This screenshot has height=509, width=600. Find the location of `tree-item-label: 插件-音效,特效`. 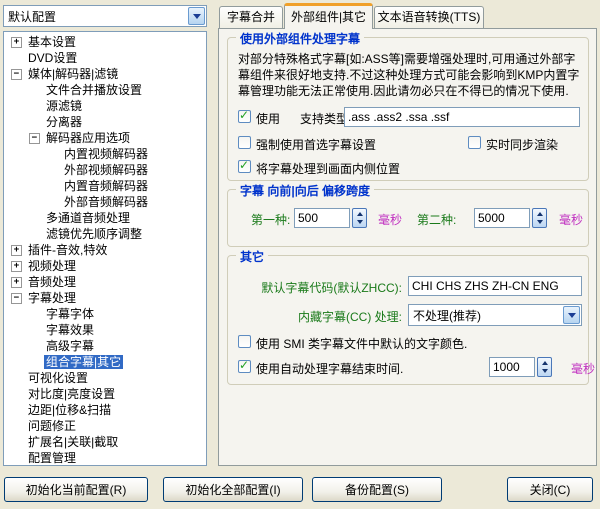

tree-item-label: 插件-音效,特效 is located at coordinates (68, 250).